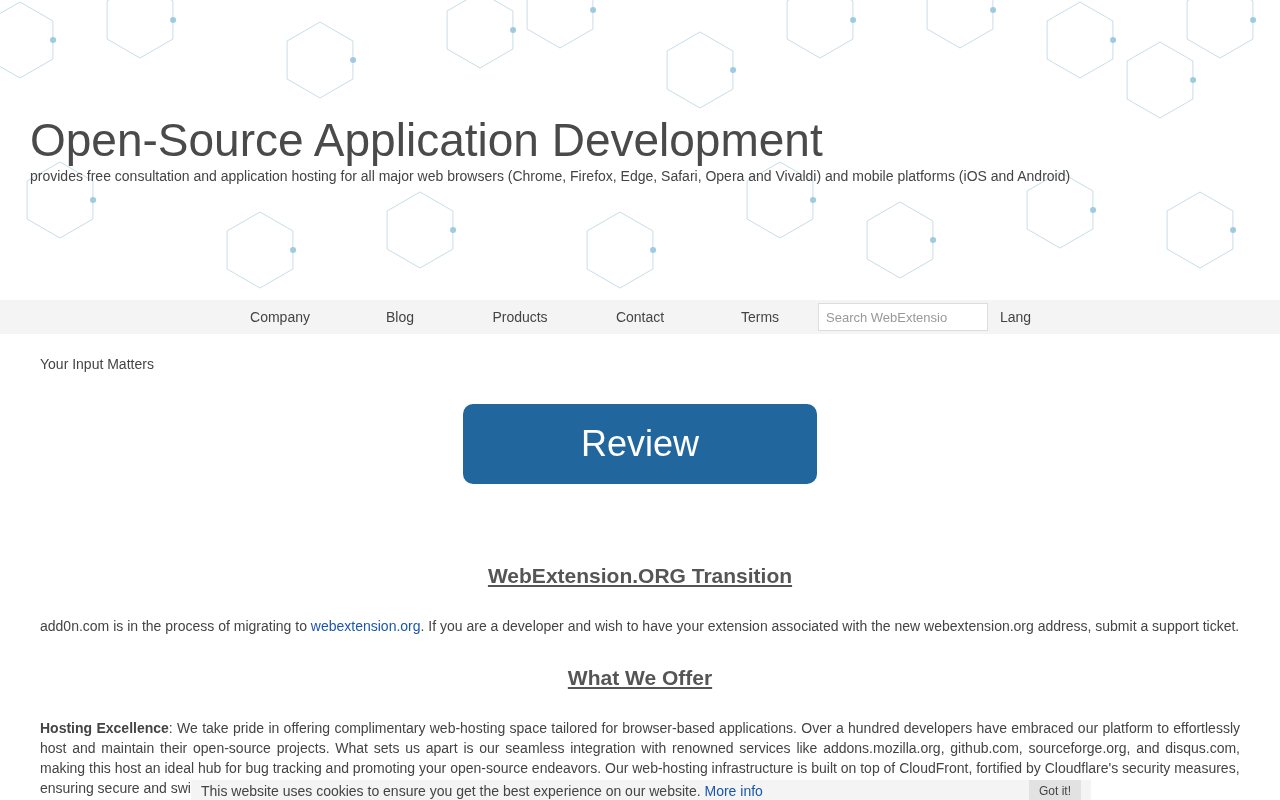 This screenshot has height=800, width=1280. What do you see at coordinates (1054, 790) in the screenshot?
I see `accept-cookies-button: Got it!` at bounding box center [1054, 790].